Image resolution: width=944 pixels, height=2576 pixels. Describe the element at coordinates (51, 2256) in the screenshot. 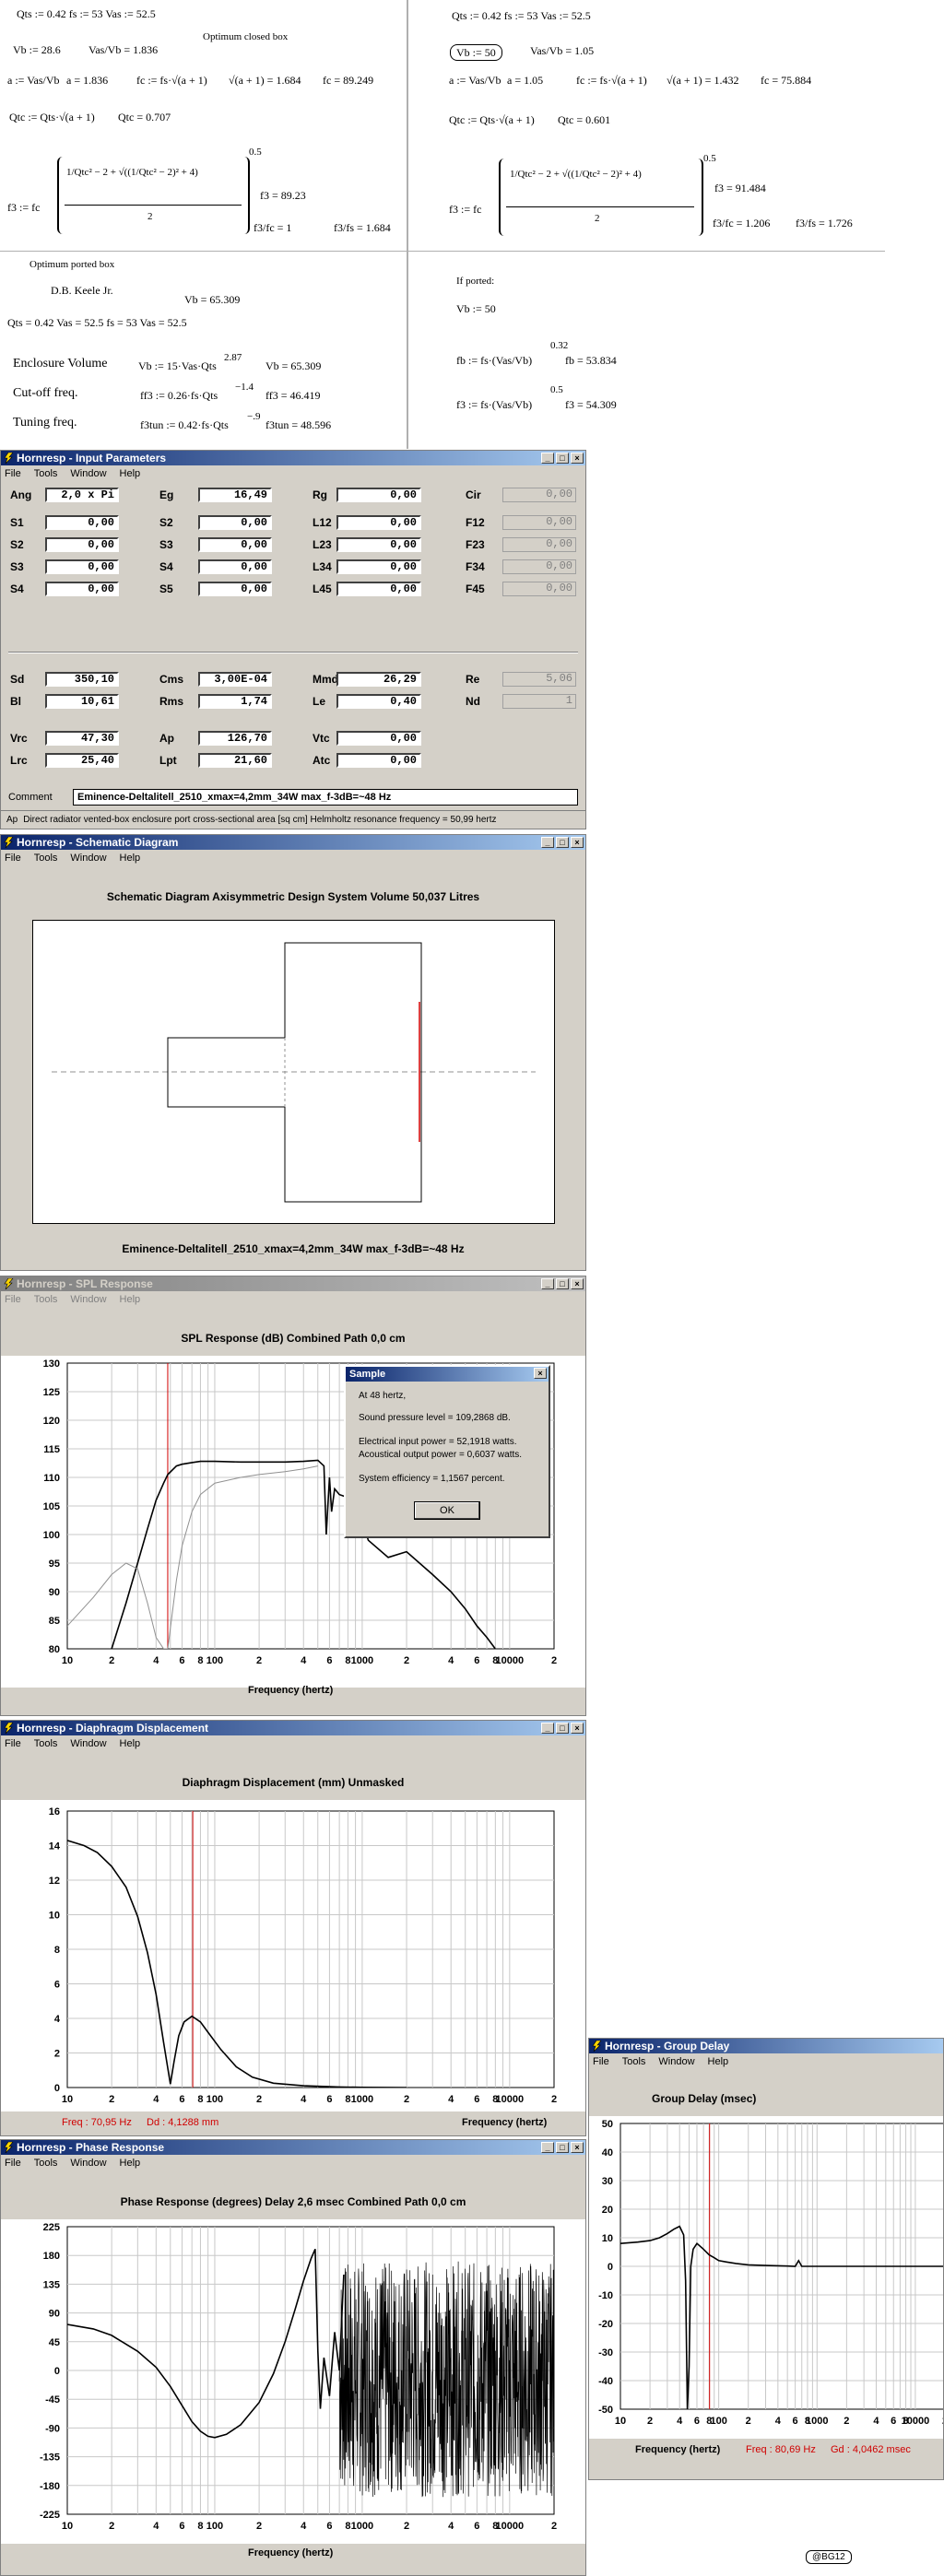

I see `y-tick-label: 180` at that location.